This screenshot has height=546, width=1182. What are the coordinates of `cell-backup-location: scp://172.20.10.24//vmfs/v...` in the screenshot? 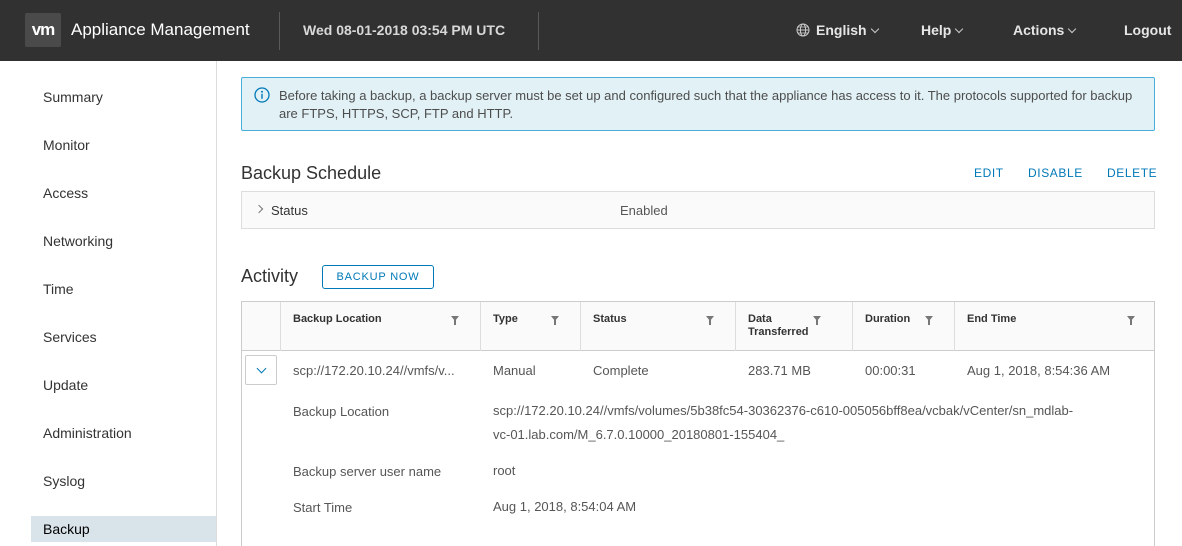 It's located at (374, 370).